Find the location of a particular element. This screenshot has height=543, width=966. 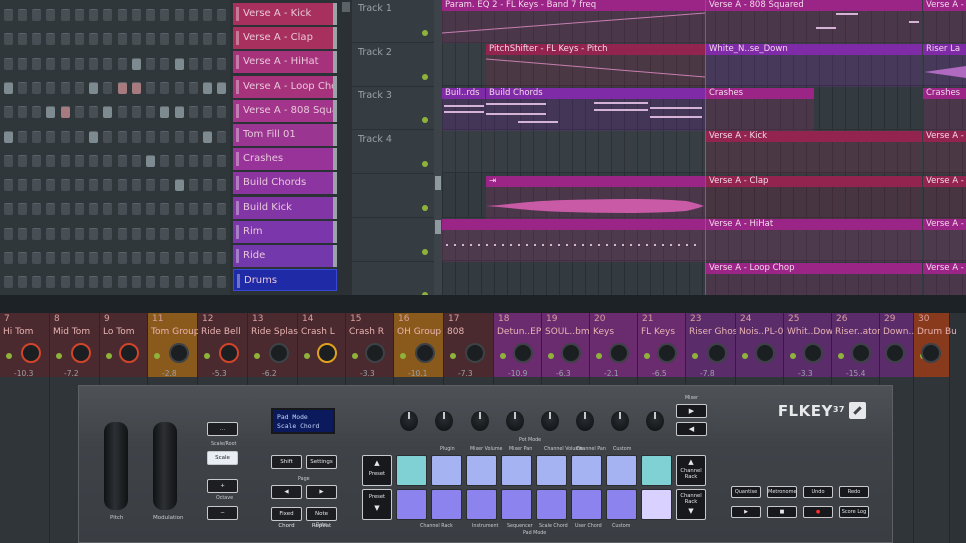

track-header: Track 3 is located at coordinates (393, 109).